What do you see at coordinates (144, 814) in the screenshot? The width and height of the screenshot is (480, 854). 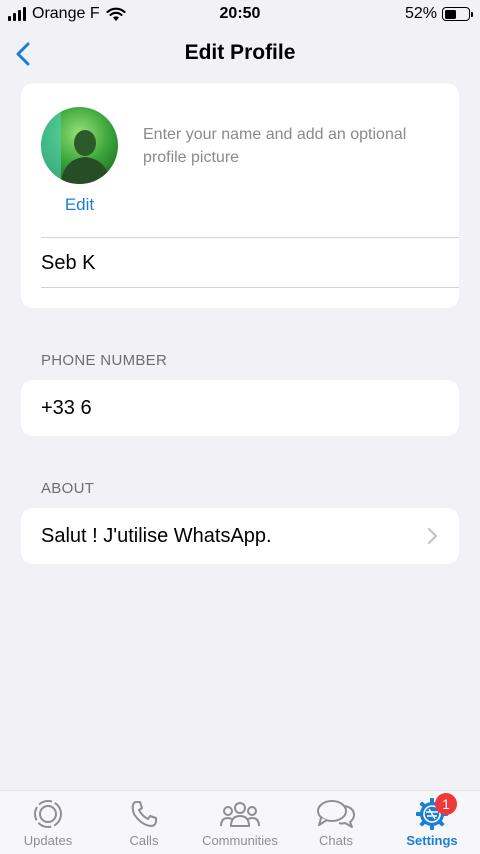 I see `phone-icon` at bounding box center [144, 814].